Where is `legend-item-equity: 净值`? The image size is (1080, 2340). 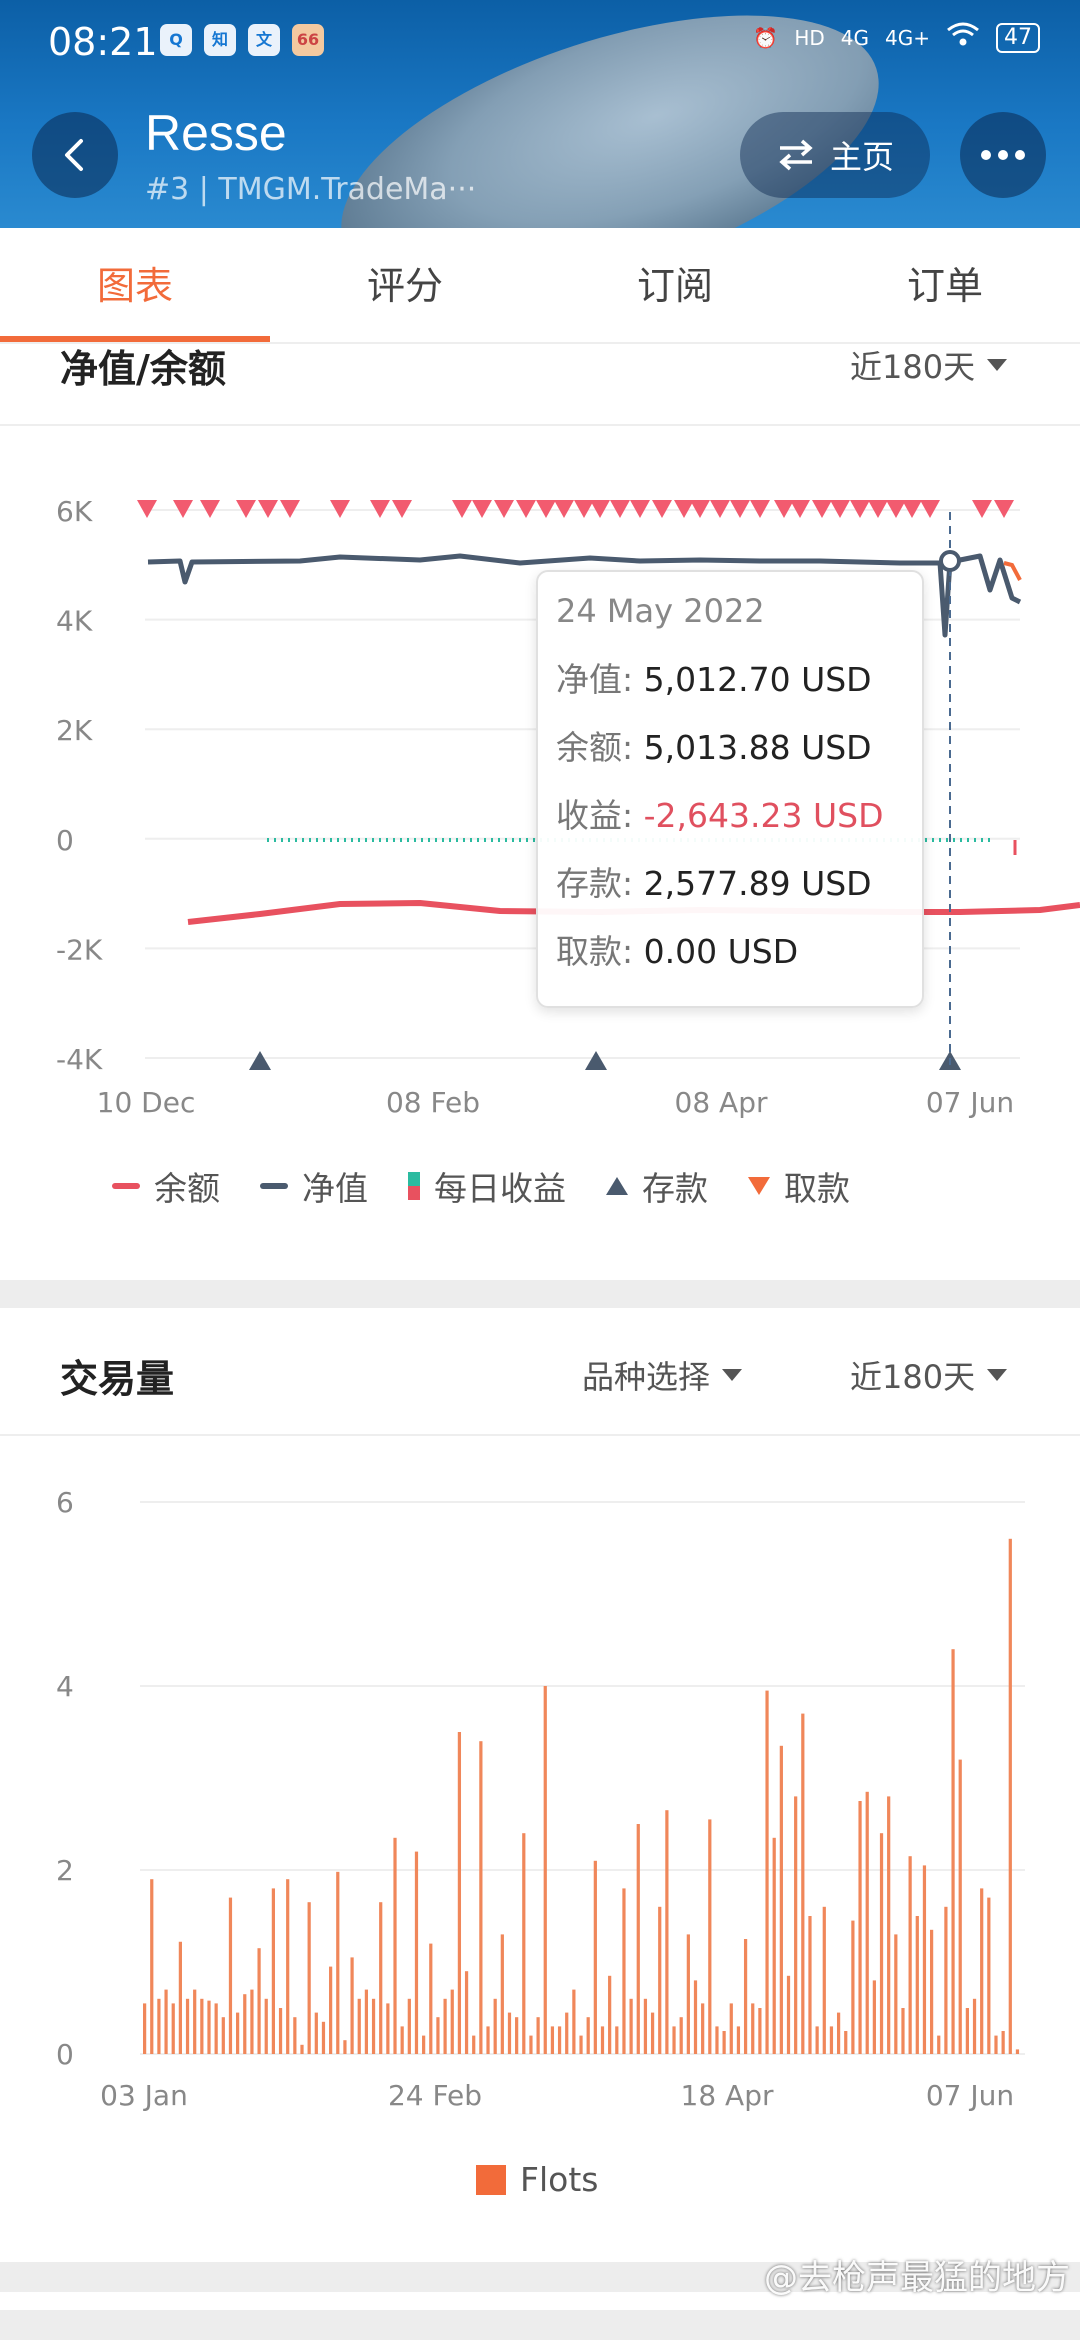 legend-item-equity: 净值 is located at coordinates (314, 1186).